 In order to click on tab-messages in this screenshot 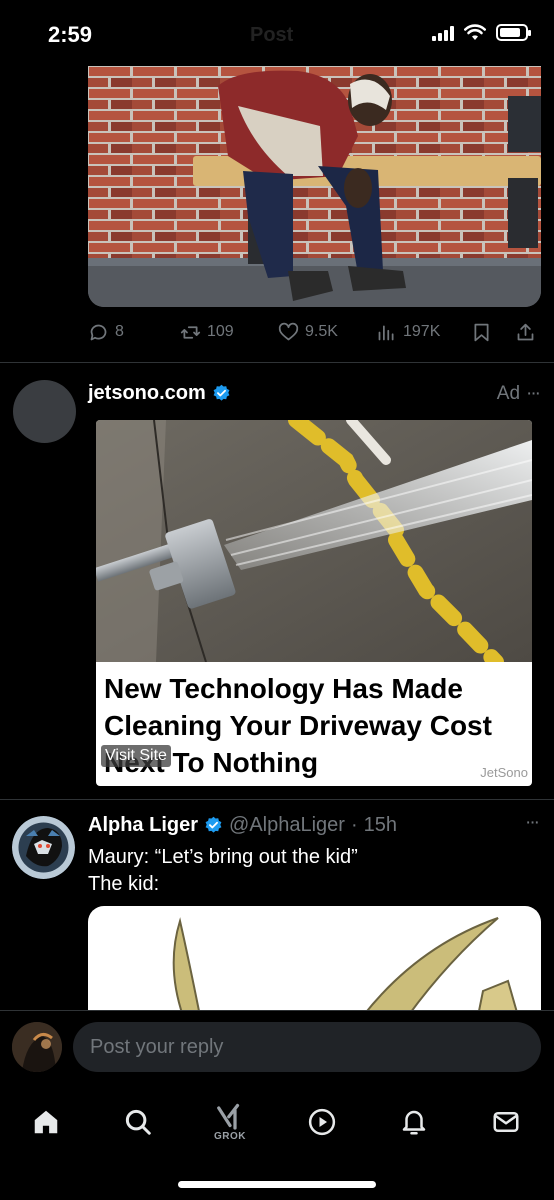, I will do `click(506, 1122)`.